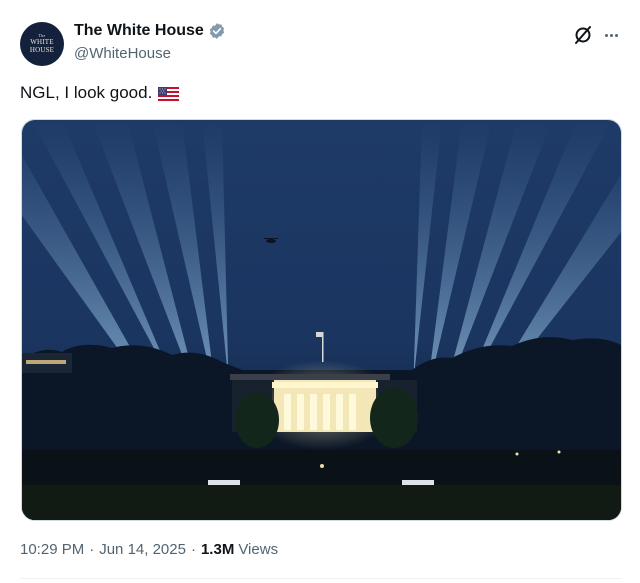 The width and height of the screenshot is (640, 583). What do you see at coordinates (583, 35) in the screenshot?
I see `grok-icon` at bounding box center [583, 35].